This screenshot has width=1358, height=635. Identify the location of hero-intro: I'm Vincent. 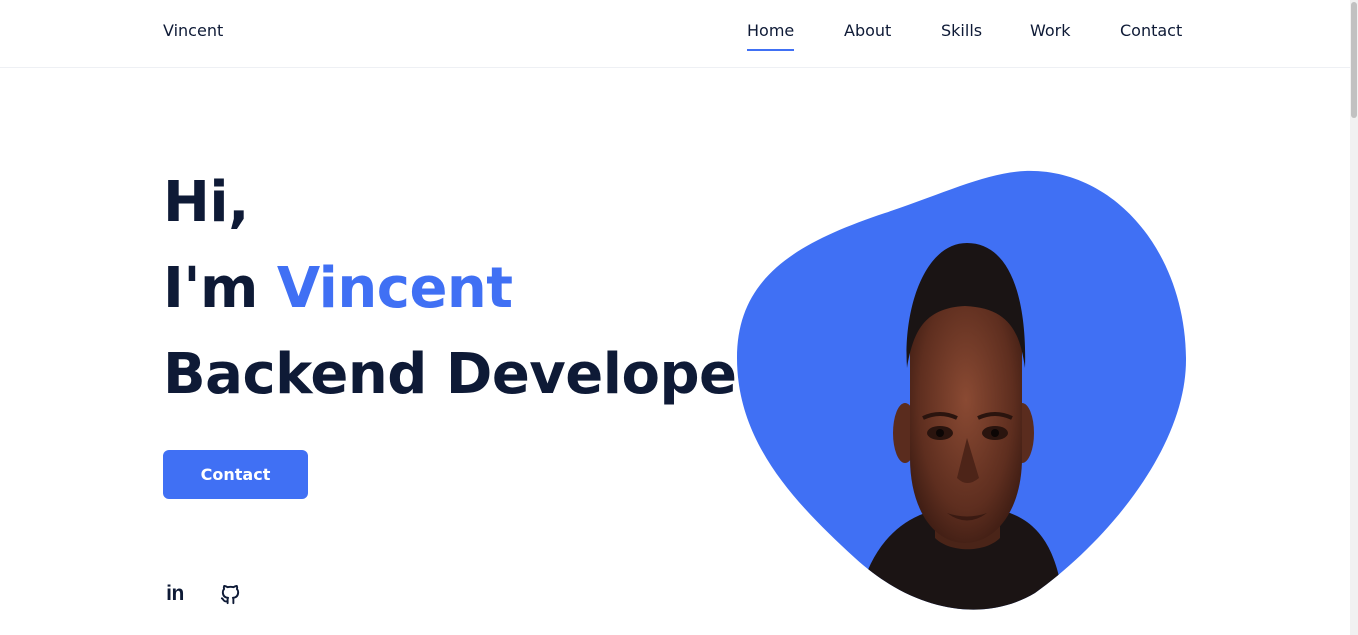
(463, 289).